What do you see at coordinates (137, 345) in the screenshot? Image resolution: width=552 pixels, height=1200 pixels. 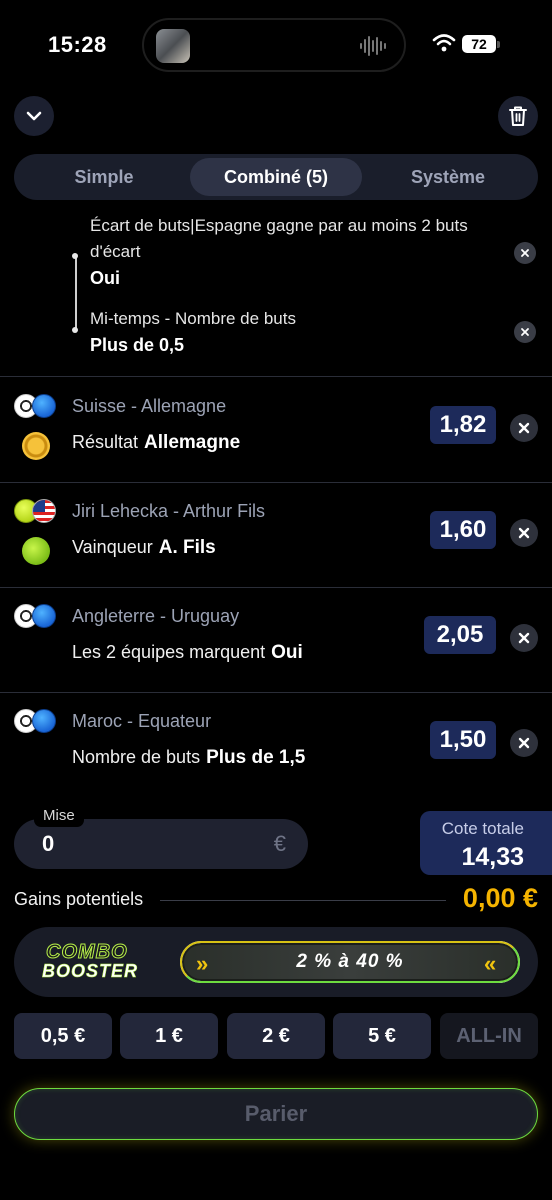 I see `sub-selection-value: Plus de 0,5` at bounding box center [137, 345].